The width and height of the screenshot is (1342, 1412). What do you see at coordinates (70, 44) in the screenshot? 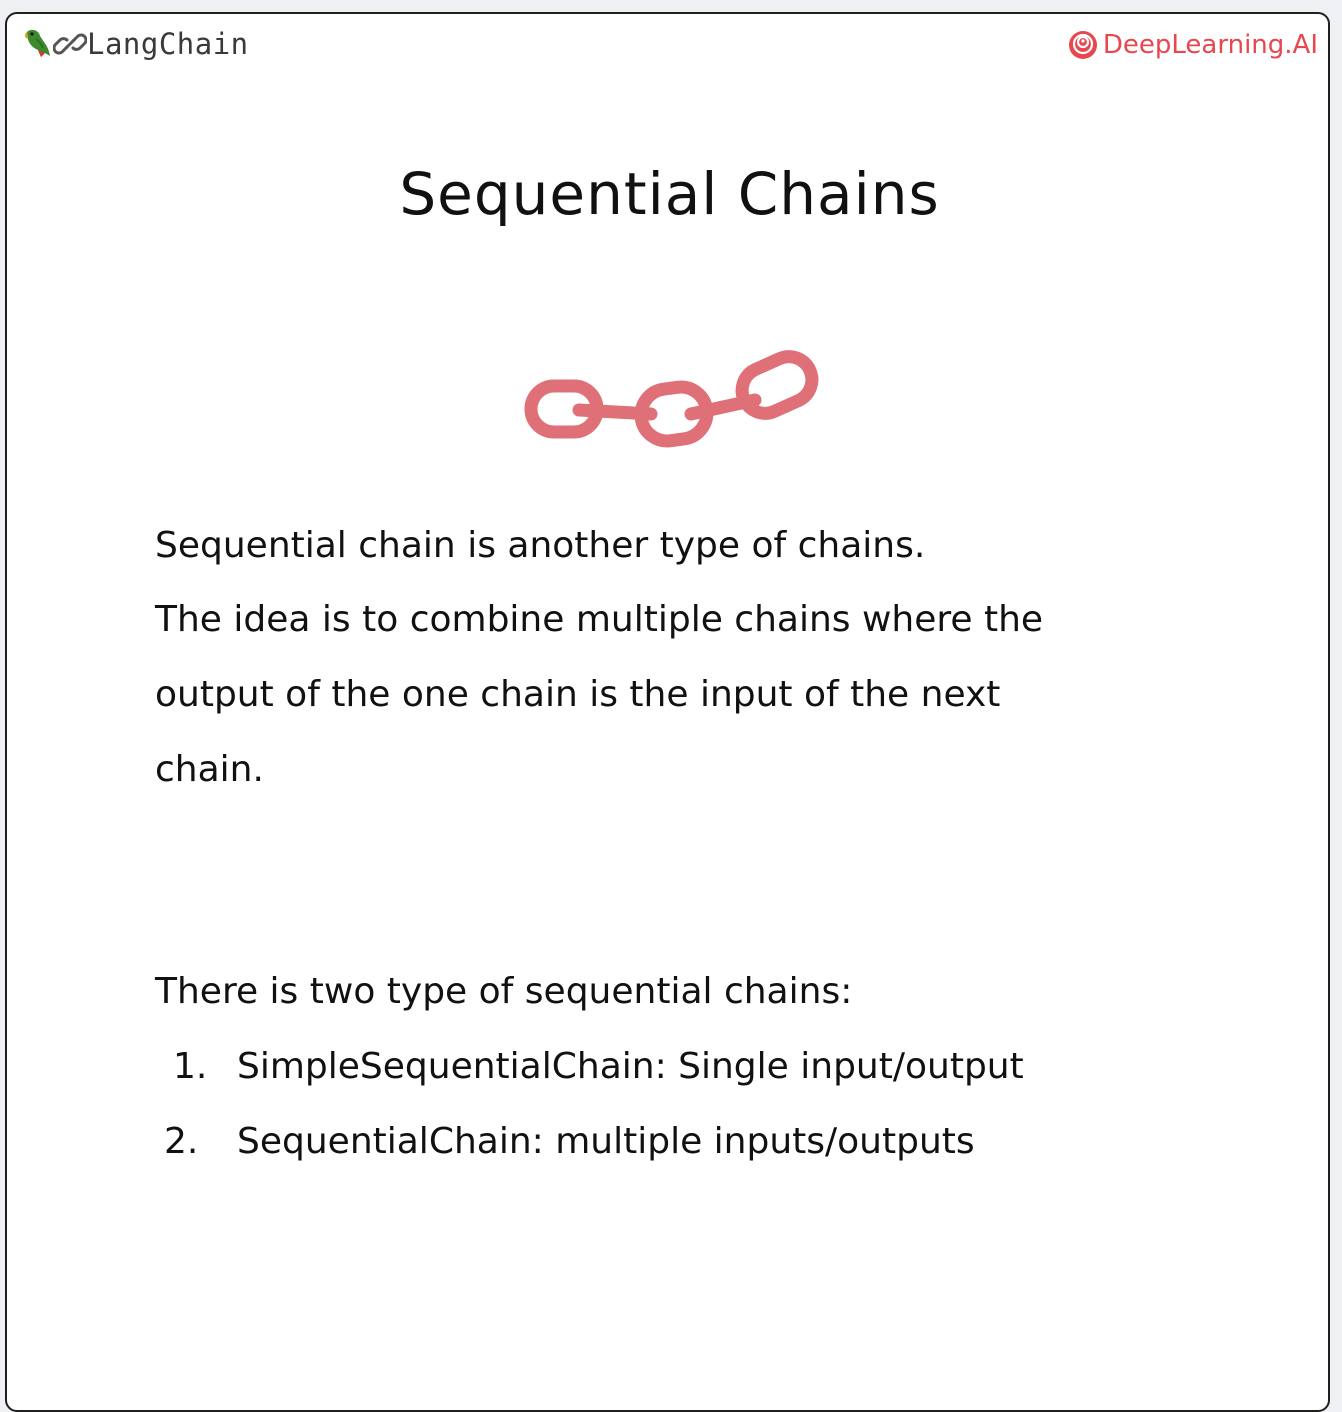
I see `link-icon` at bounding box center [70, 44].